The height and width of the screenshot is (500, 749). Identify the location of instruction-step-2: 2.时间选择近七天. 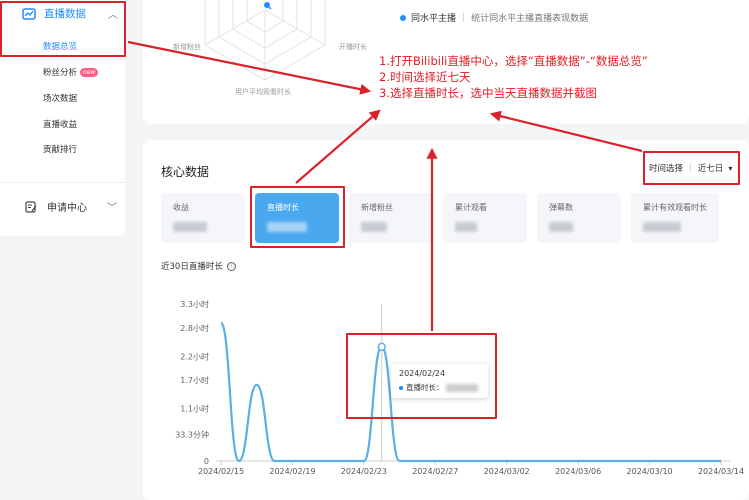
(425, 77).